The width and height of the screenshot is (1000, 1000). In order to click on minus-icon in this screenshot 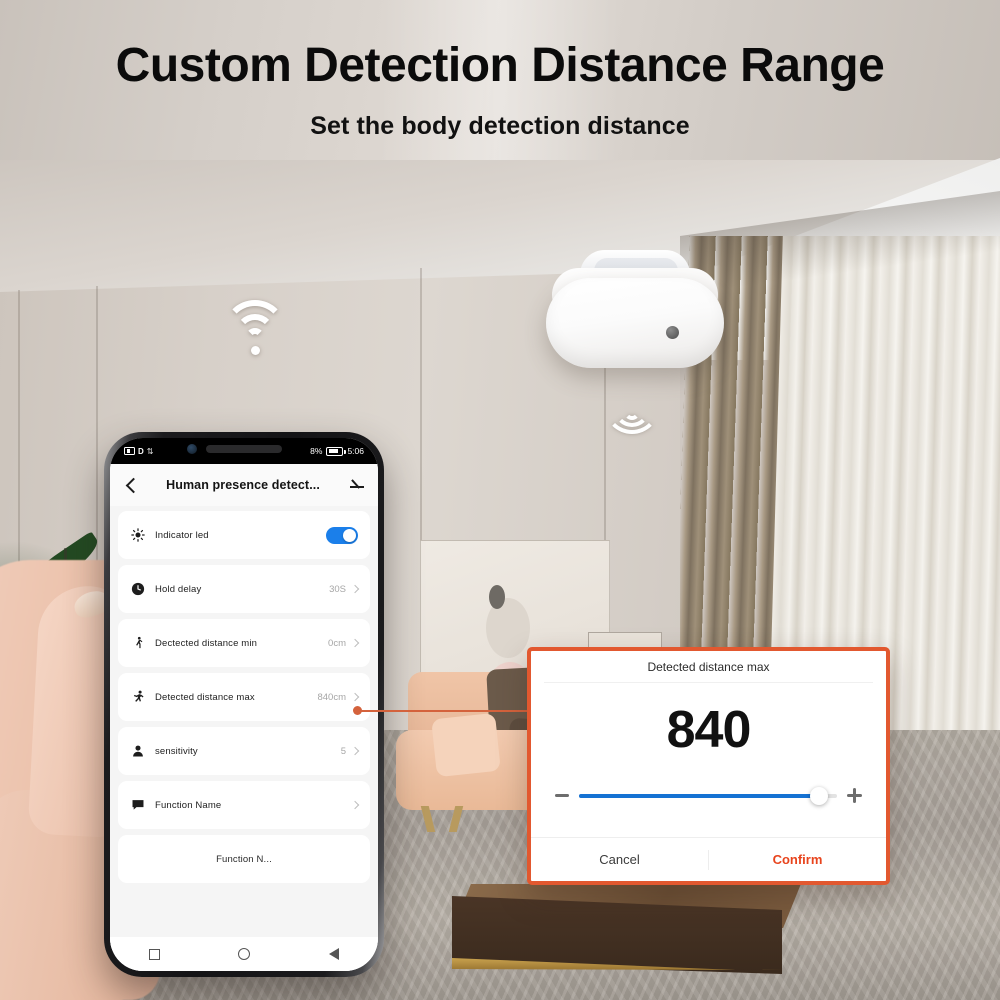, I will do `click(562, 795)`.